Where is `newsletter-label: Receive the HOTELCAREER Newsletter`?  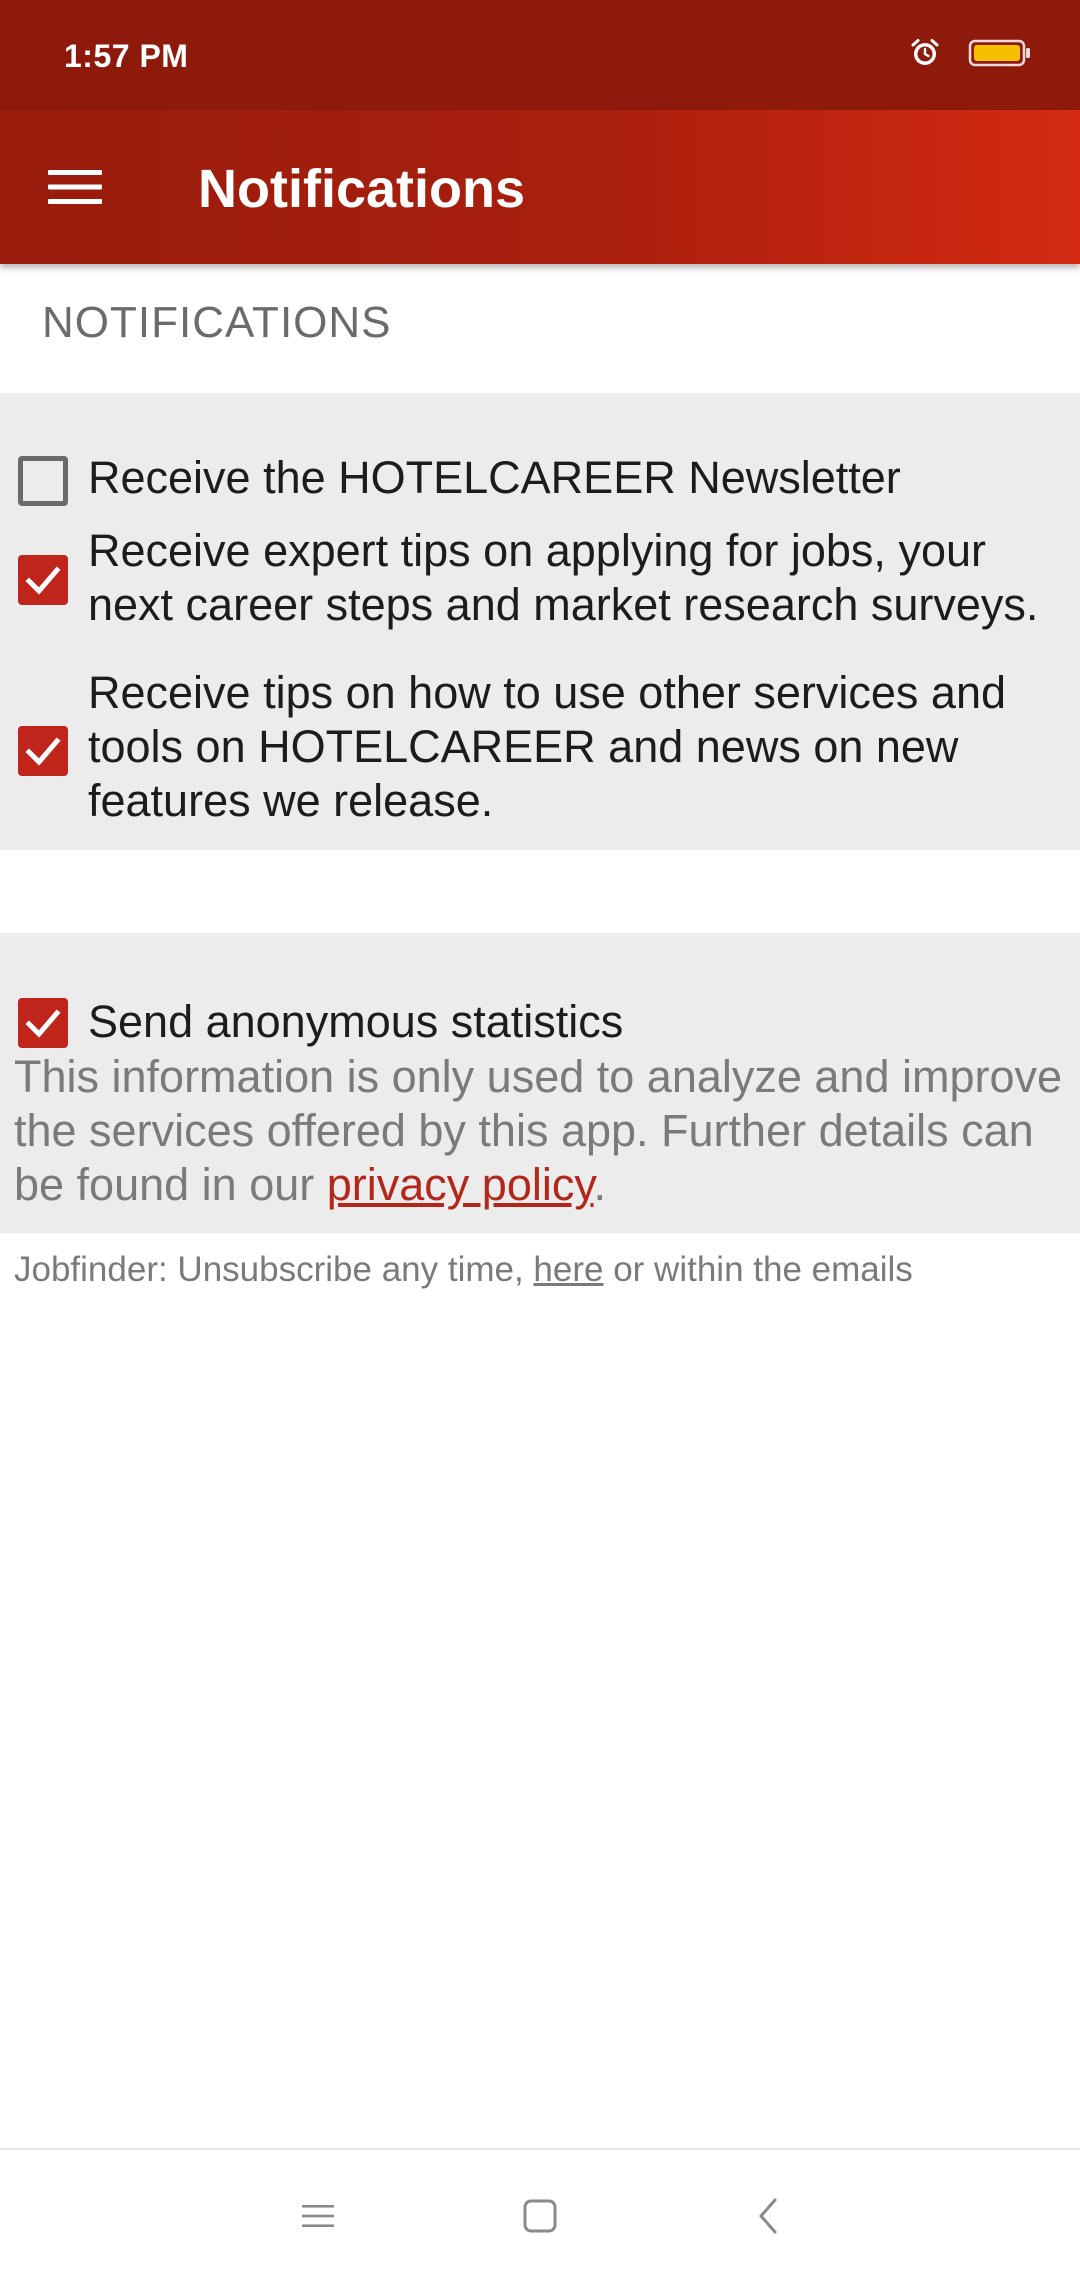 newsletter-label: Receive the HOTELCAREER Newsletter is located at coordinates (494, 477).